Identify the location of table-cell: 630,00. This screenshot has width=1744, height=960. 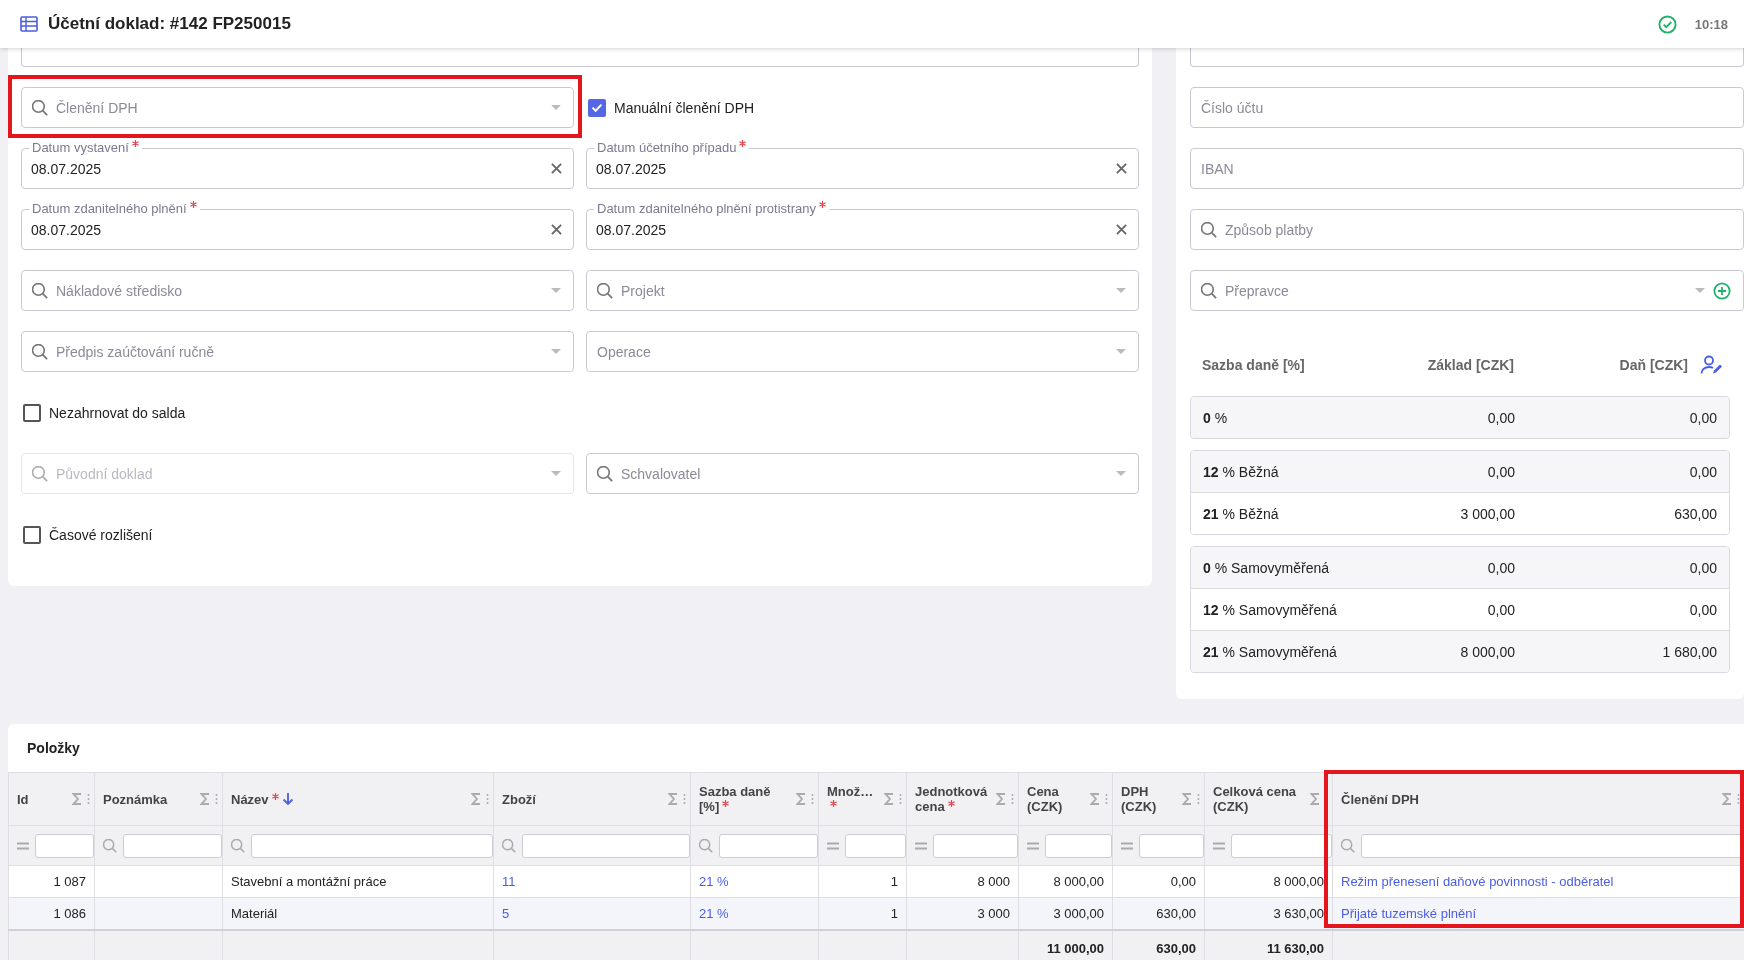
(1176, 913).